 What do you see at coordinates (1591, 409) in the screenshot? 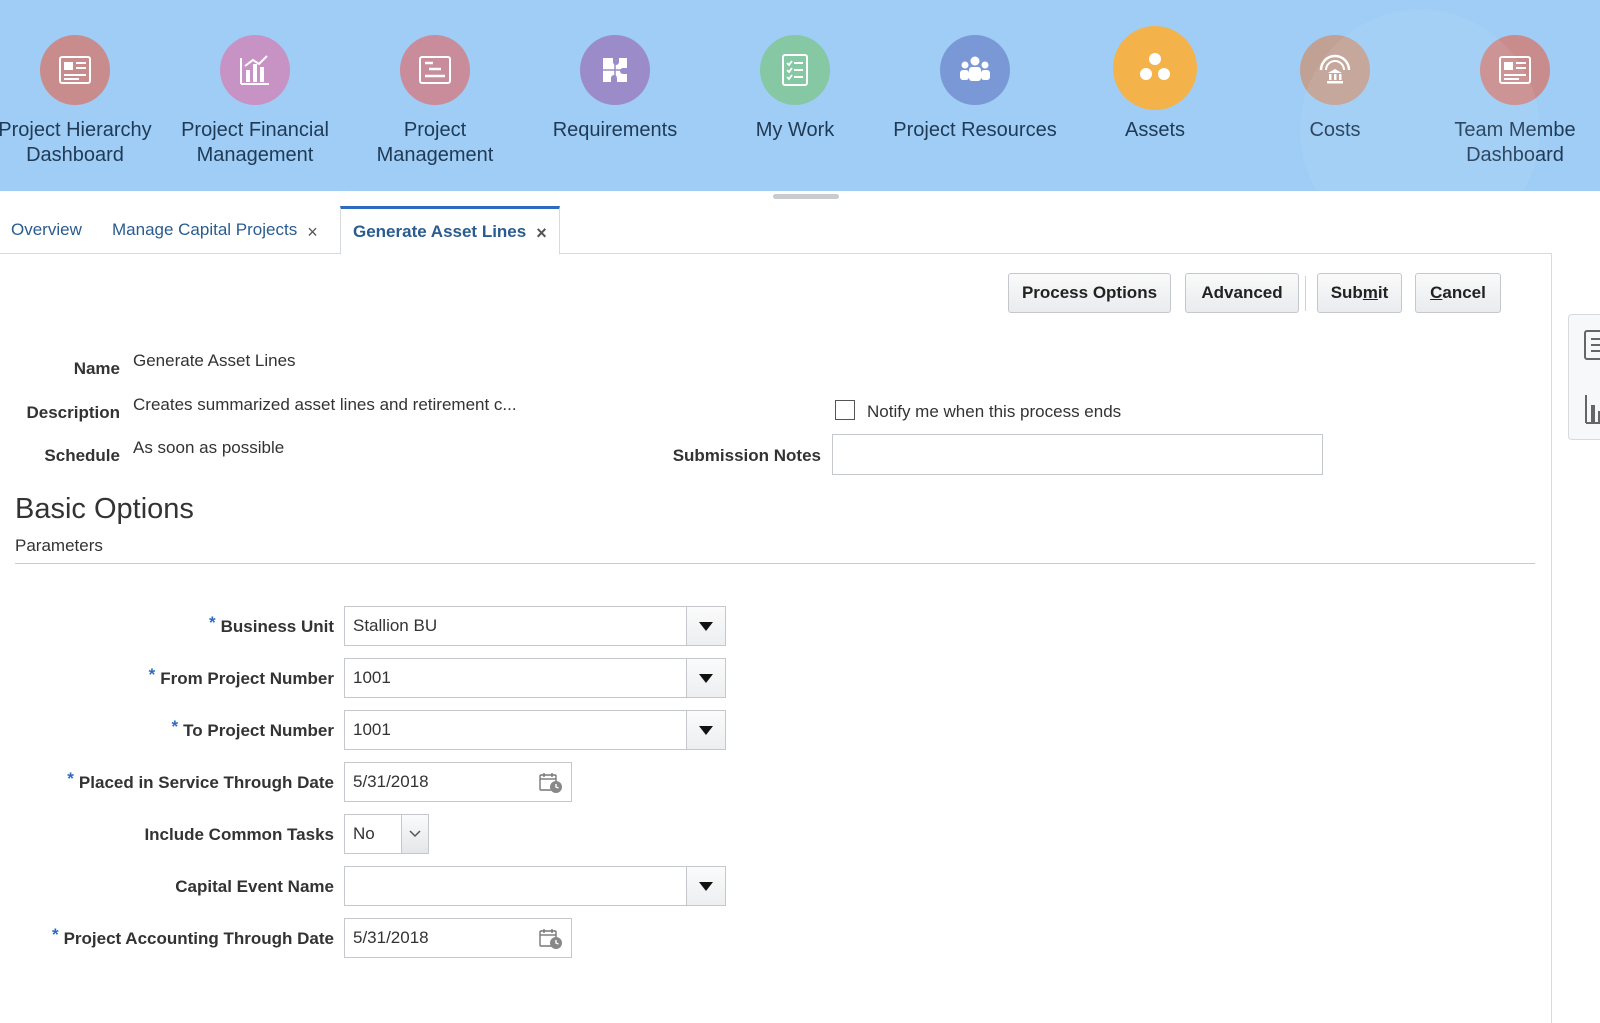
I see `chart-icon` at bounding box center [1591, 409].